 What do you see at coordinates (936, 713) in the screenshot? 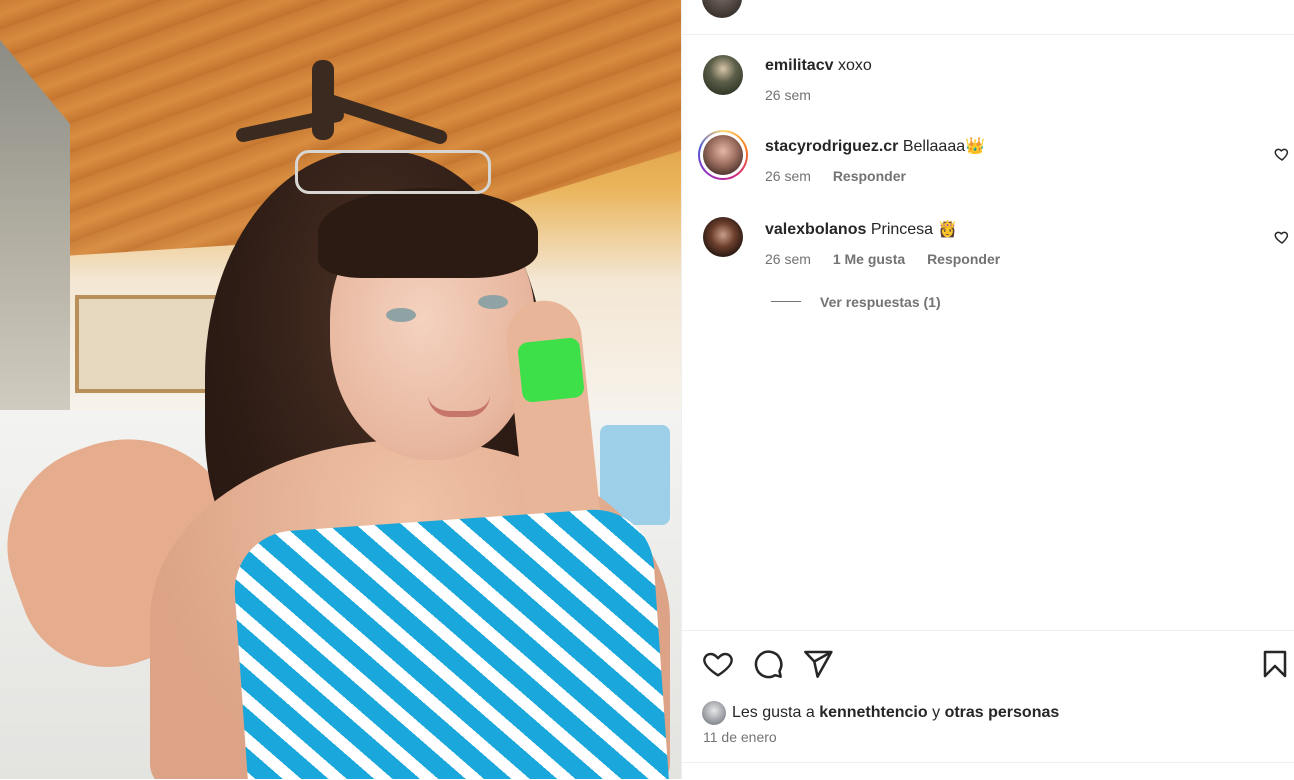
I see `likes-connector: y` at bounding box center [936, 713].